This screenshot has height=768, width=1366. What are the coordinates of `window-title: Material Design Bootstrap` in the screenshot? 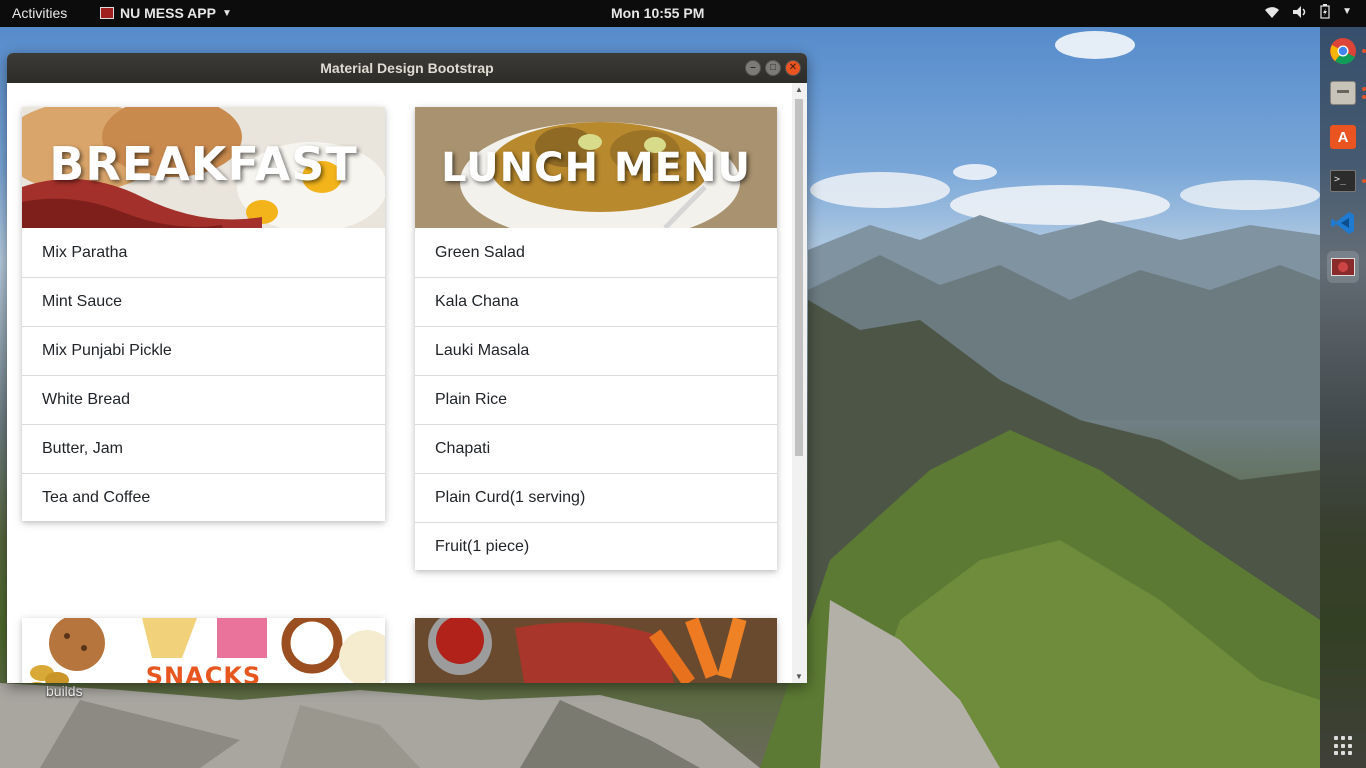 It's located at (407, 68).